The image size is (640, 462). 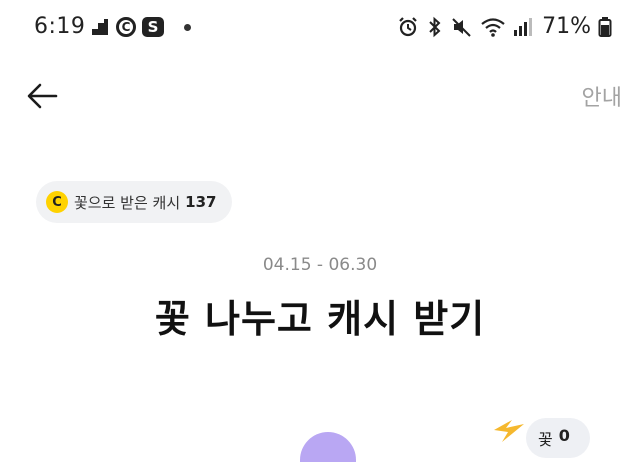 What do you see at coordinates (408, 27) in the screenshot?
I see `alarm-icon` at bounding box center [408, 27].